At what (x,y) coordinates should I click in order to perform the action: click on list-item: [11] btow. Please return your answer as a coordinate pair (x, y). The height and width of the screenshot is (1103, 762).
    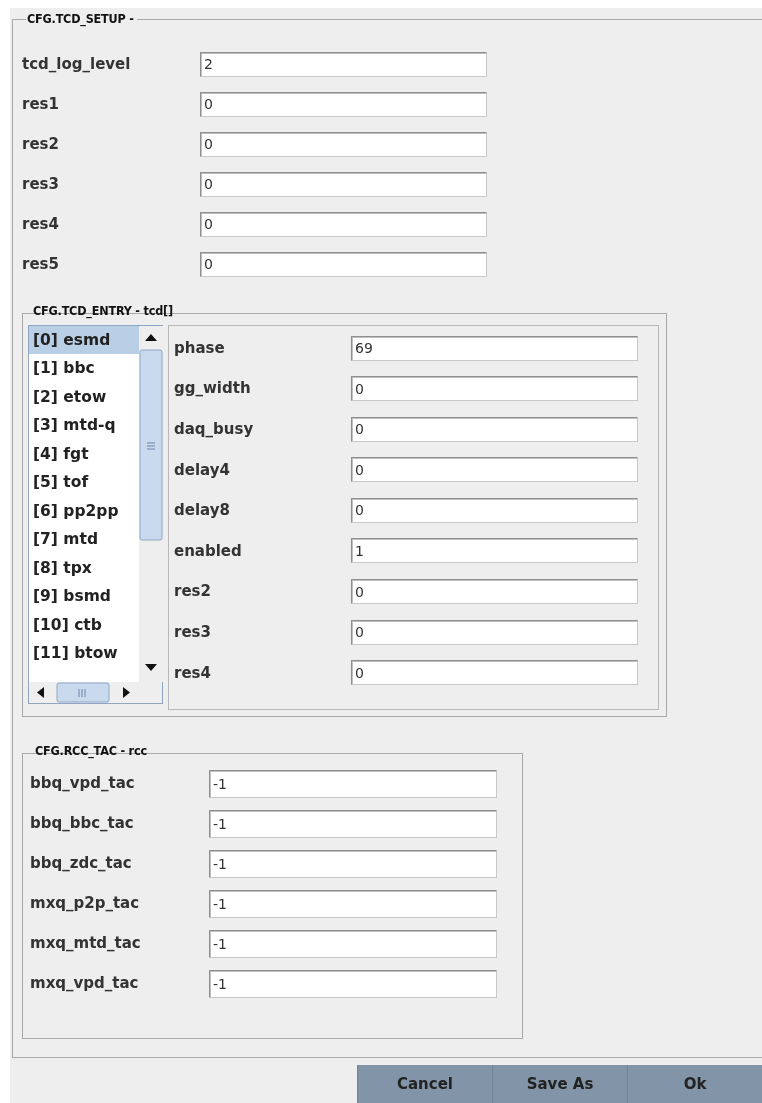
    Looking at the image, I should click on (84, 653).